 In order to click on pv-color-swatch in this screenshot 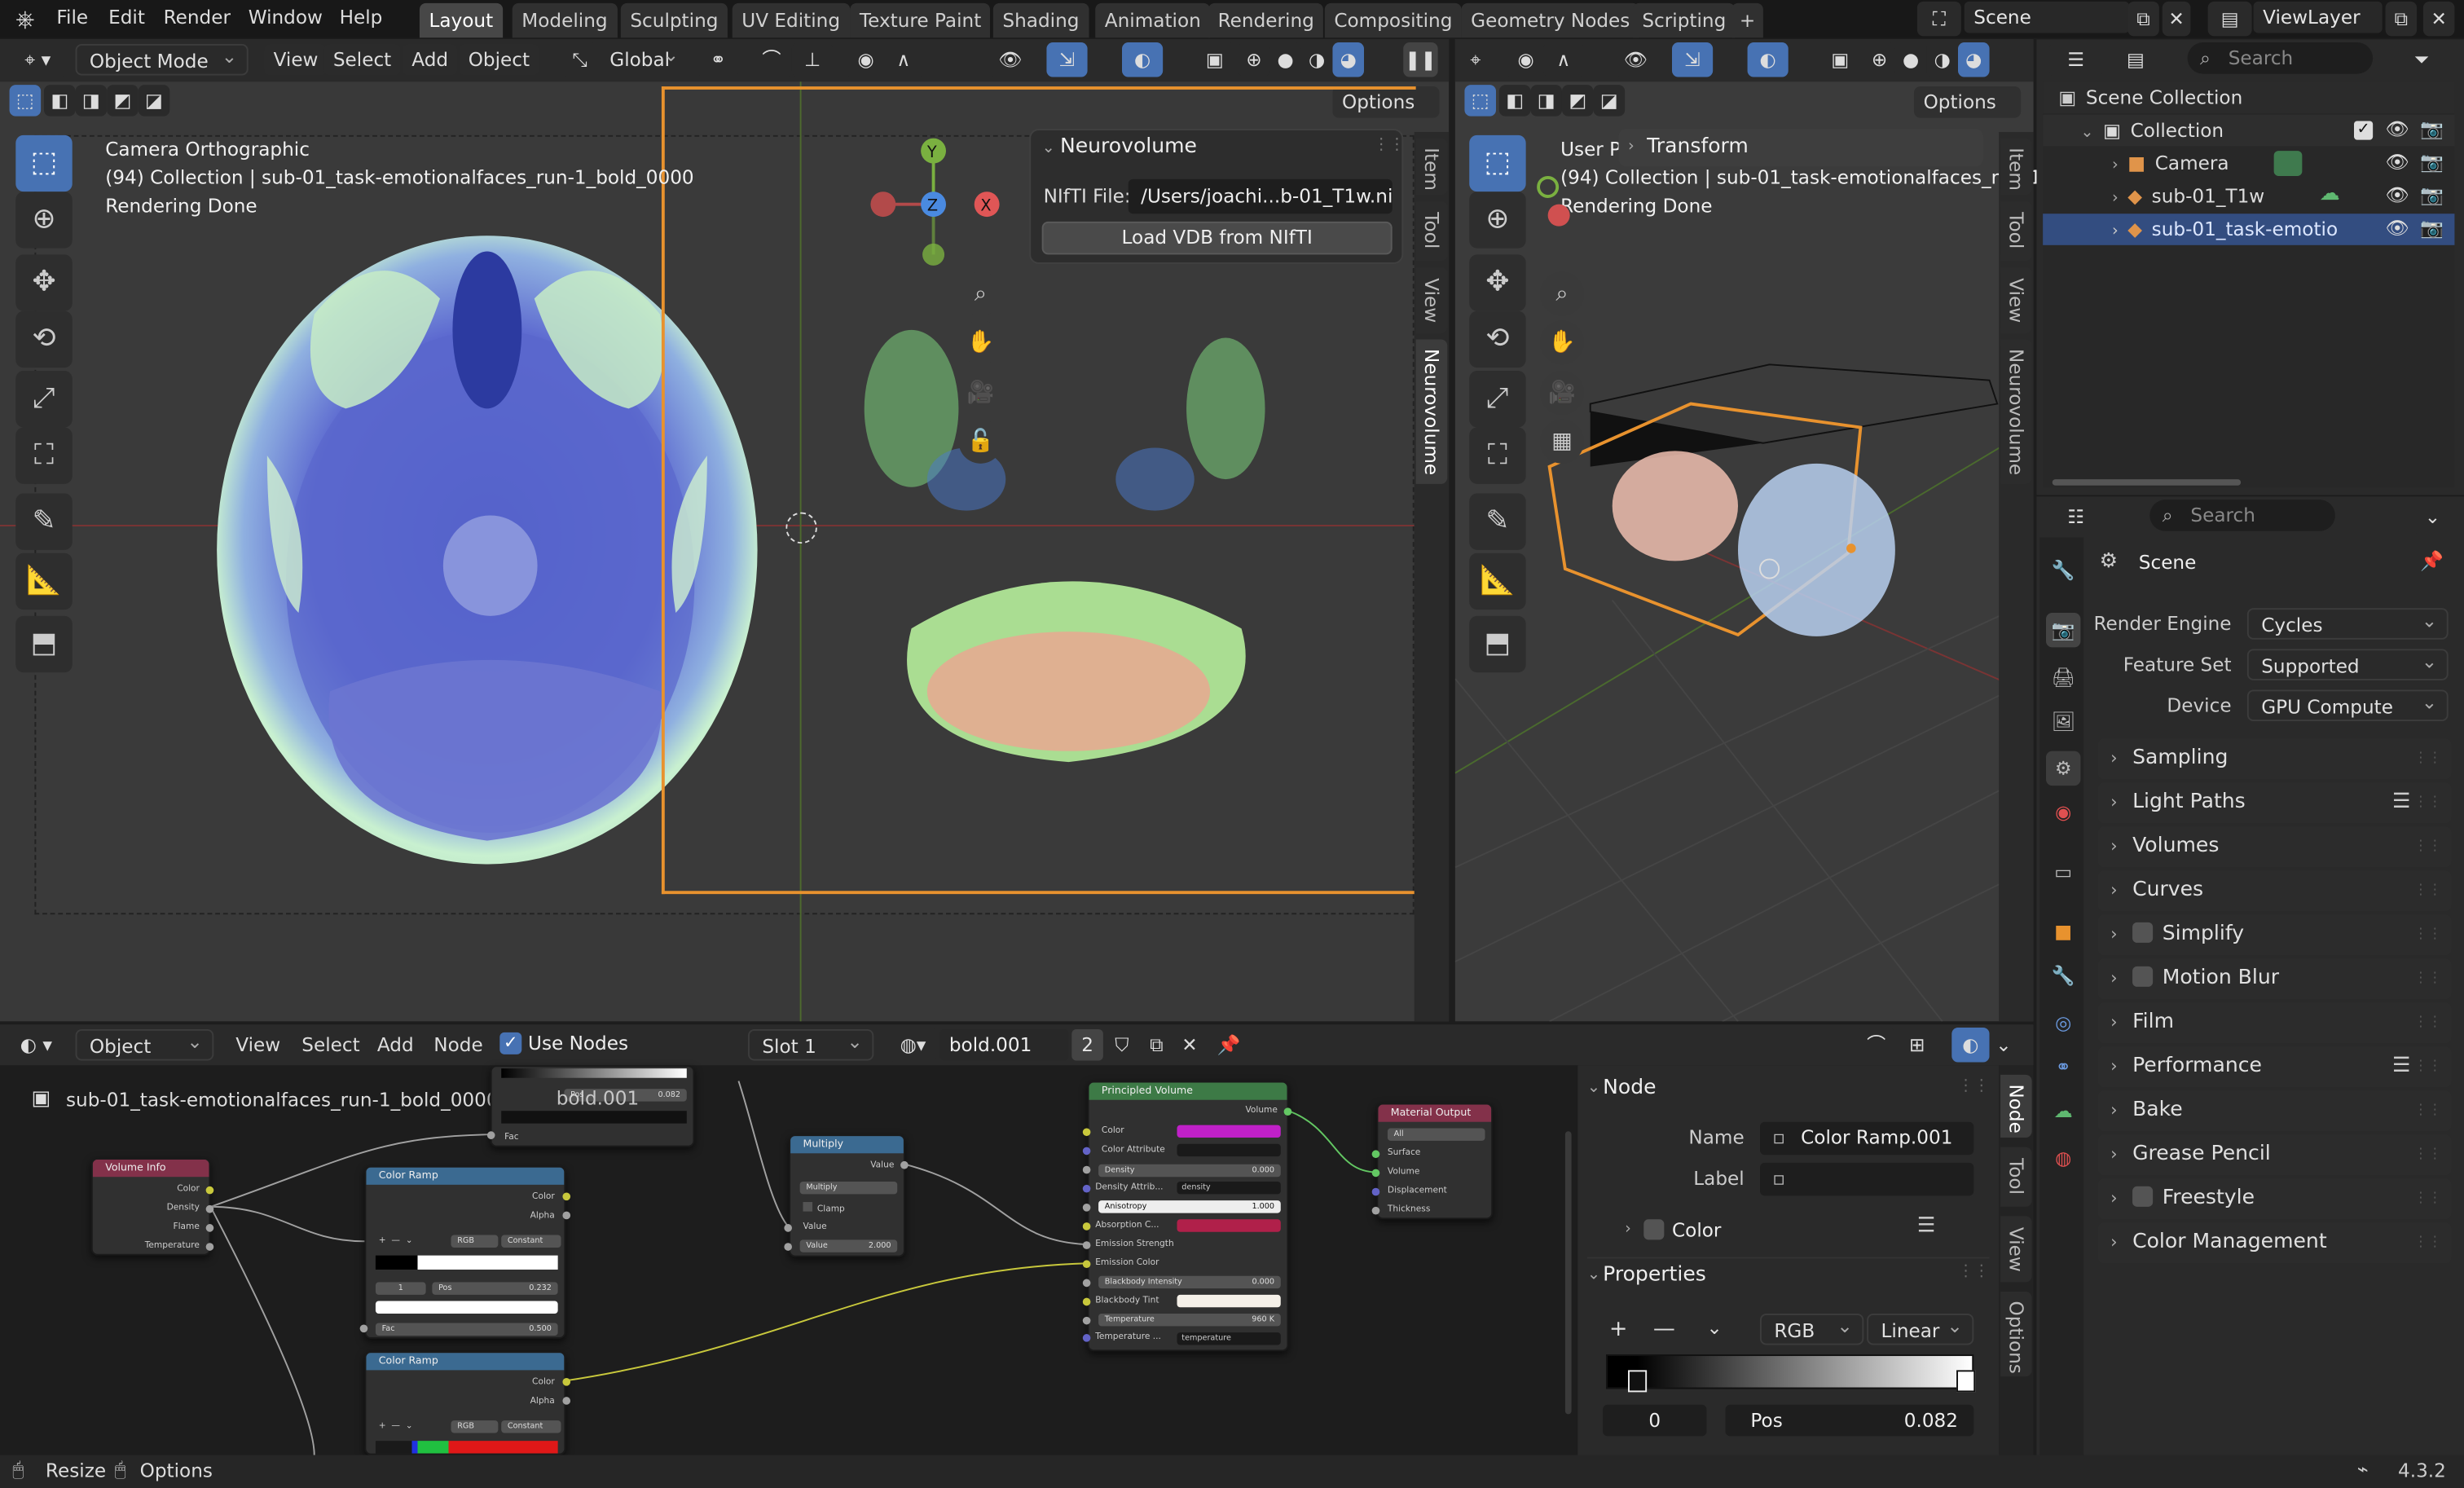, I will do `click(1229, 1131)`.